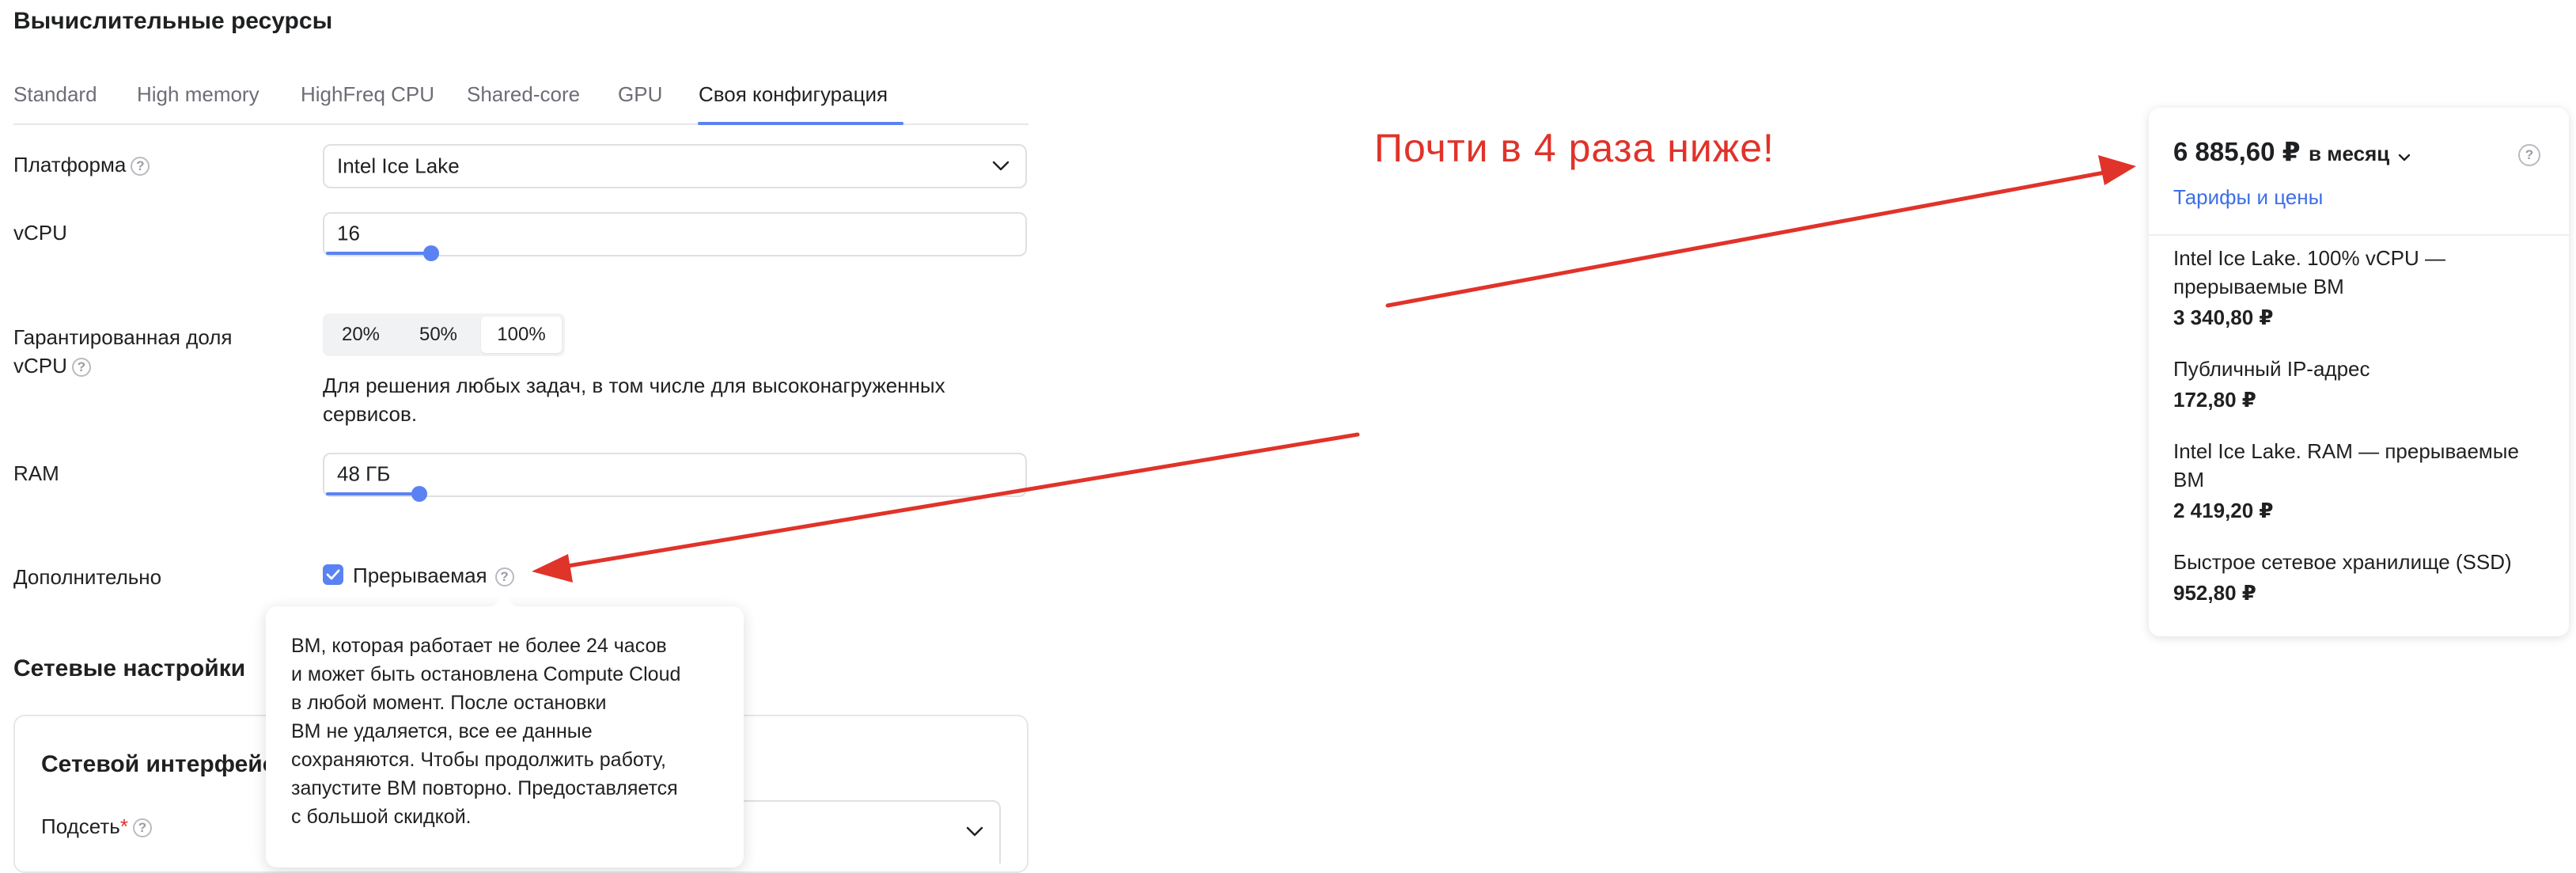 The height and width of the screenshot is (873, 2576). What do you see at coordinates (2359, 383) in the screenshot?
I see `price-item: Публичный IP-адрес 172,80 ₽` at bounding box center [2359, 383].